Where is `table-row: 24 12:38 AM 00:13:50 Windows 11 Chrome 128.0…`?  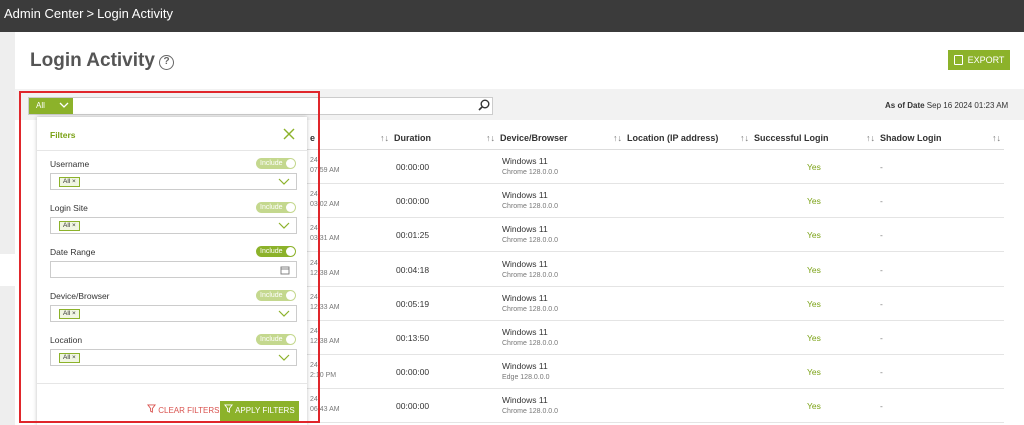 table-row: 24 12:38 AM 00:13:50 Windows 11 Chrome 128.0… is located at coordinates (652, 338).